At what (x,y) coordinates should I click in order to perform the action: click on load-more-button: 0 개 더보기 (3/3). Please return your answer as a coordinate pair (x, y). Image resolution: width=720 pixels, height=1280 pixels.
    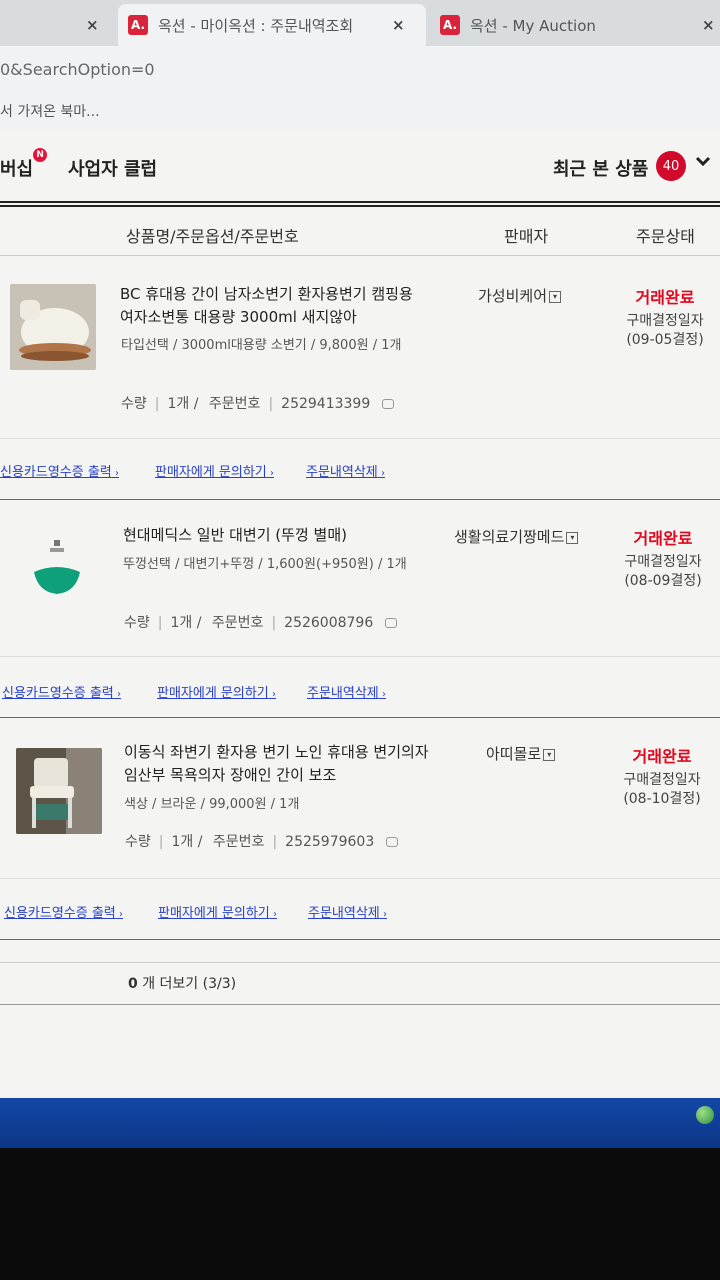
    Looking at the image, I should click on (182, 983).